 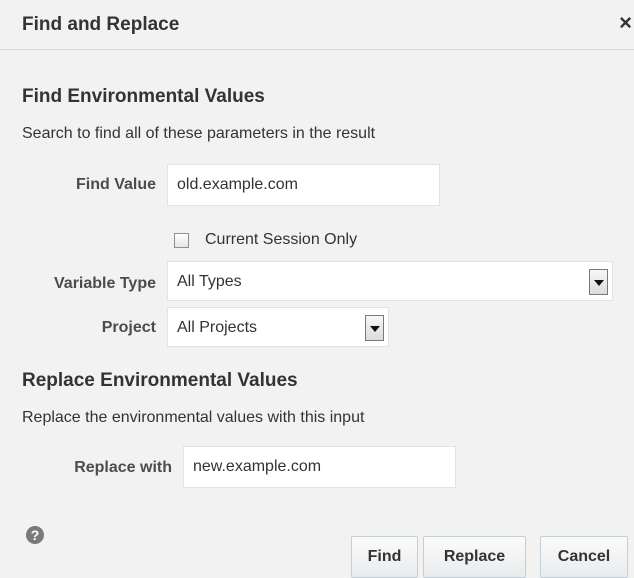 I want to click on variable-type-value: All Types, so click(x=209, y=281).